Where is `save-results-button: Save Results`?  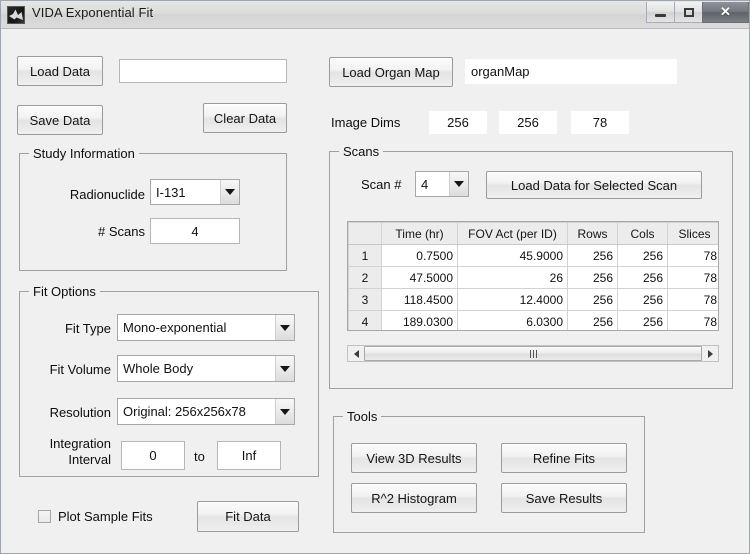
save-results-button: Save Results is located at coordinates (564, 498).